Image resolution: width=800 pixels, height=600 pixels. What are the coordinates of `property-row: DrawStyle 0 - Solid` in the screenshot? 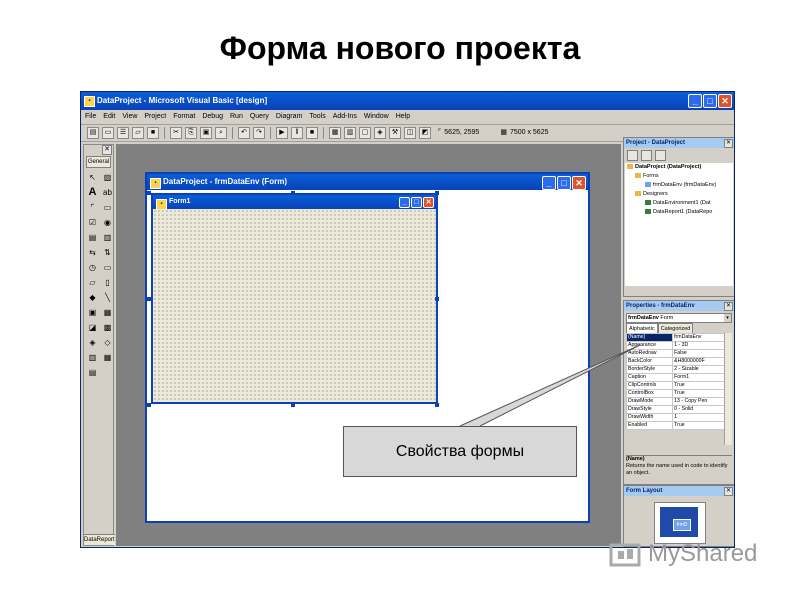 It's located at (675, 409).